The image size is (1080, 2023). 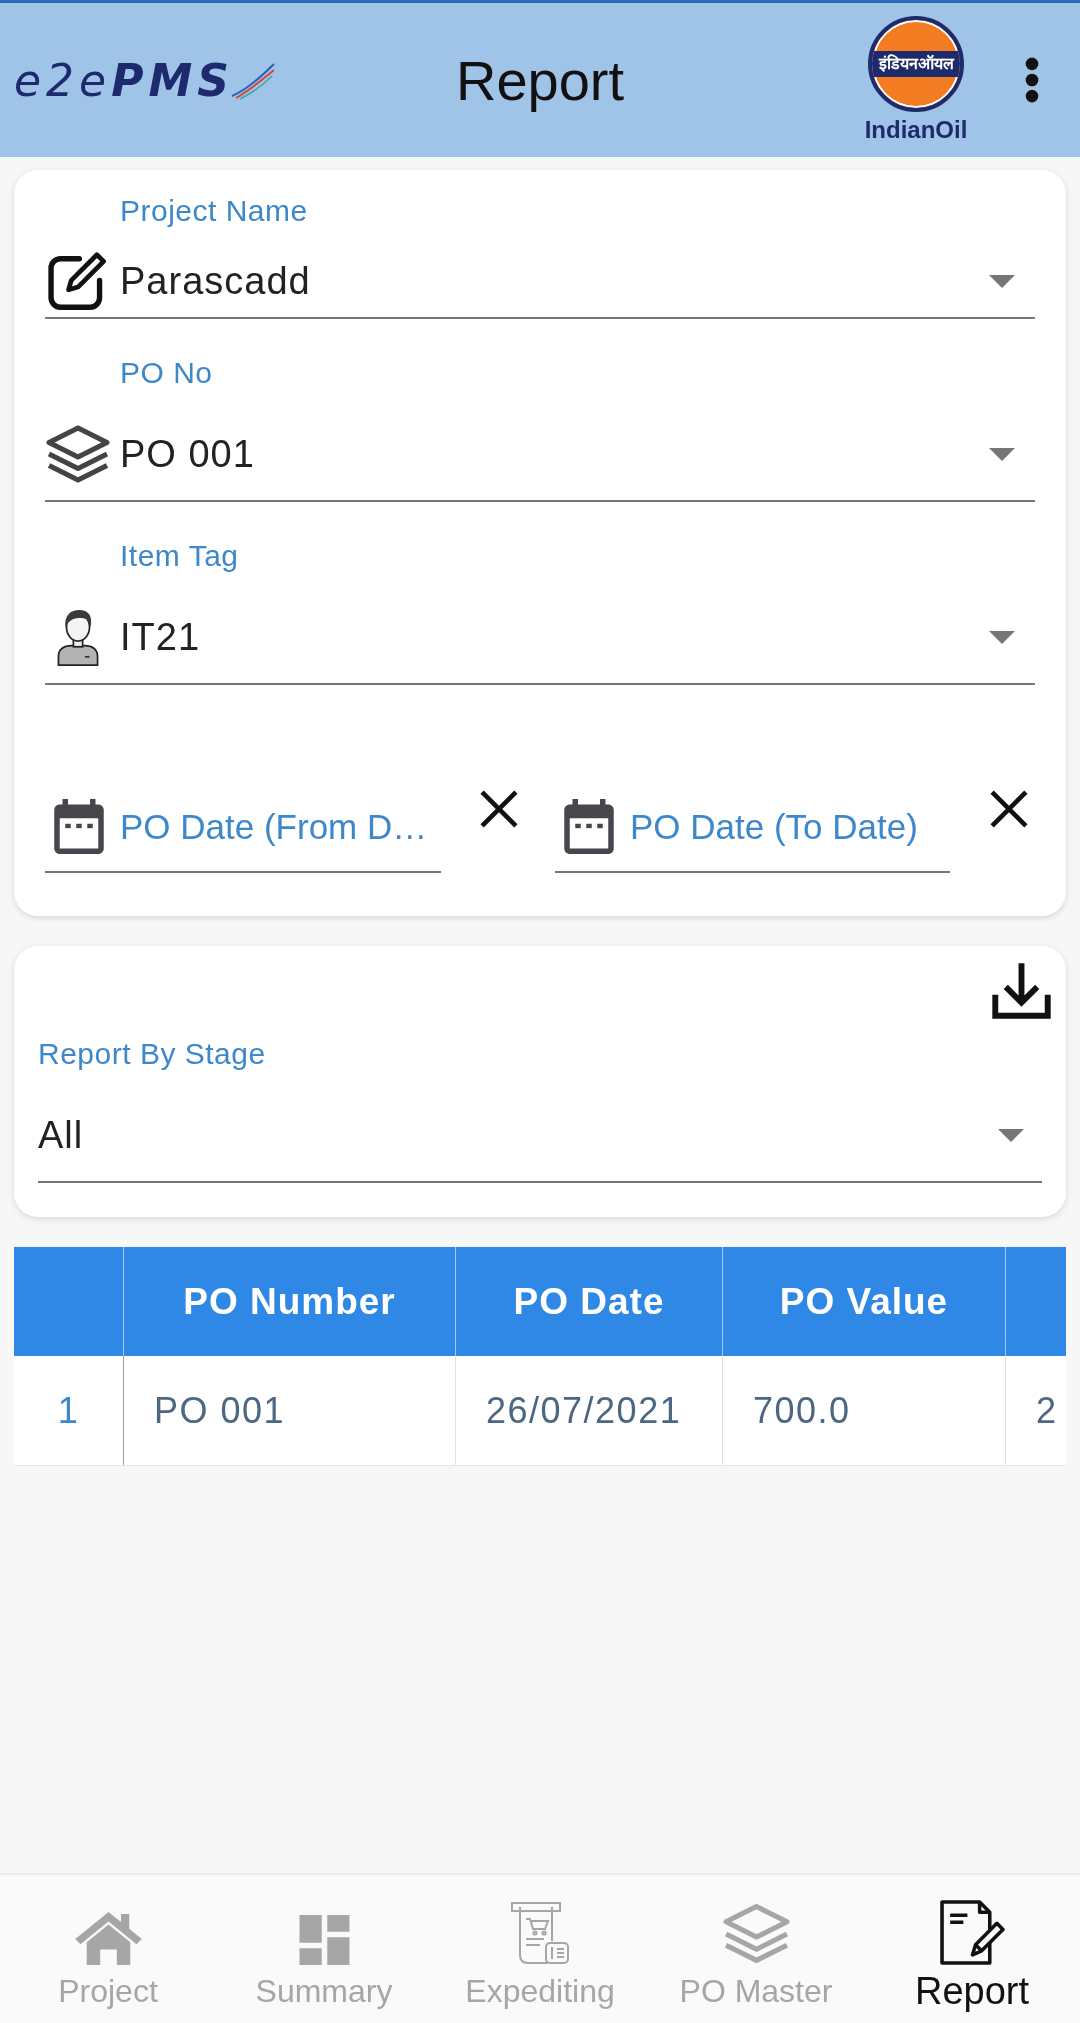 What do you see at coordinates (752, 828) in the screenshot?
I see `date-field: PO Date (To Date)` at bounding box center [752, 828].